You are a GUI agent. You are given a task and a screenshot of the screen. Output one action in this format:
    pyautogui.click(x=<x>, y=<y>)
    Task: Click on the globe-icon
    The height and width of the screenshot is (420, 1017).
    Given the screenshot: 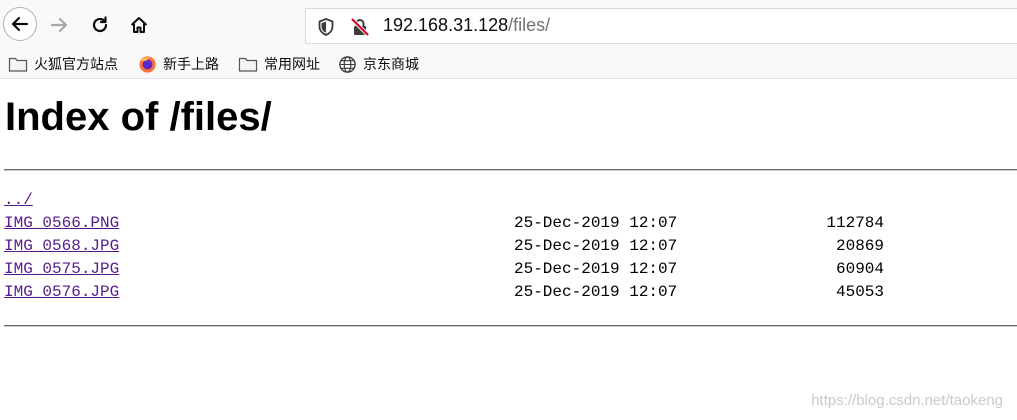 What is the action you would take?
    pyautogui.click(x=347, y=64)
    